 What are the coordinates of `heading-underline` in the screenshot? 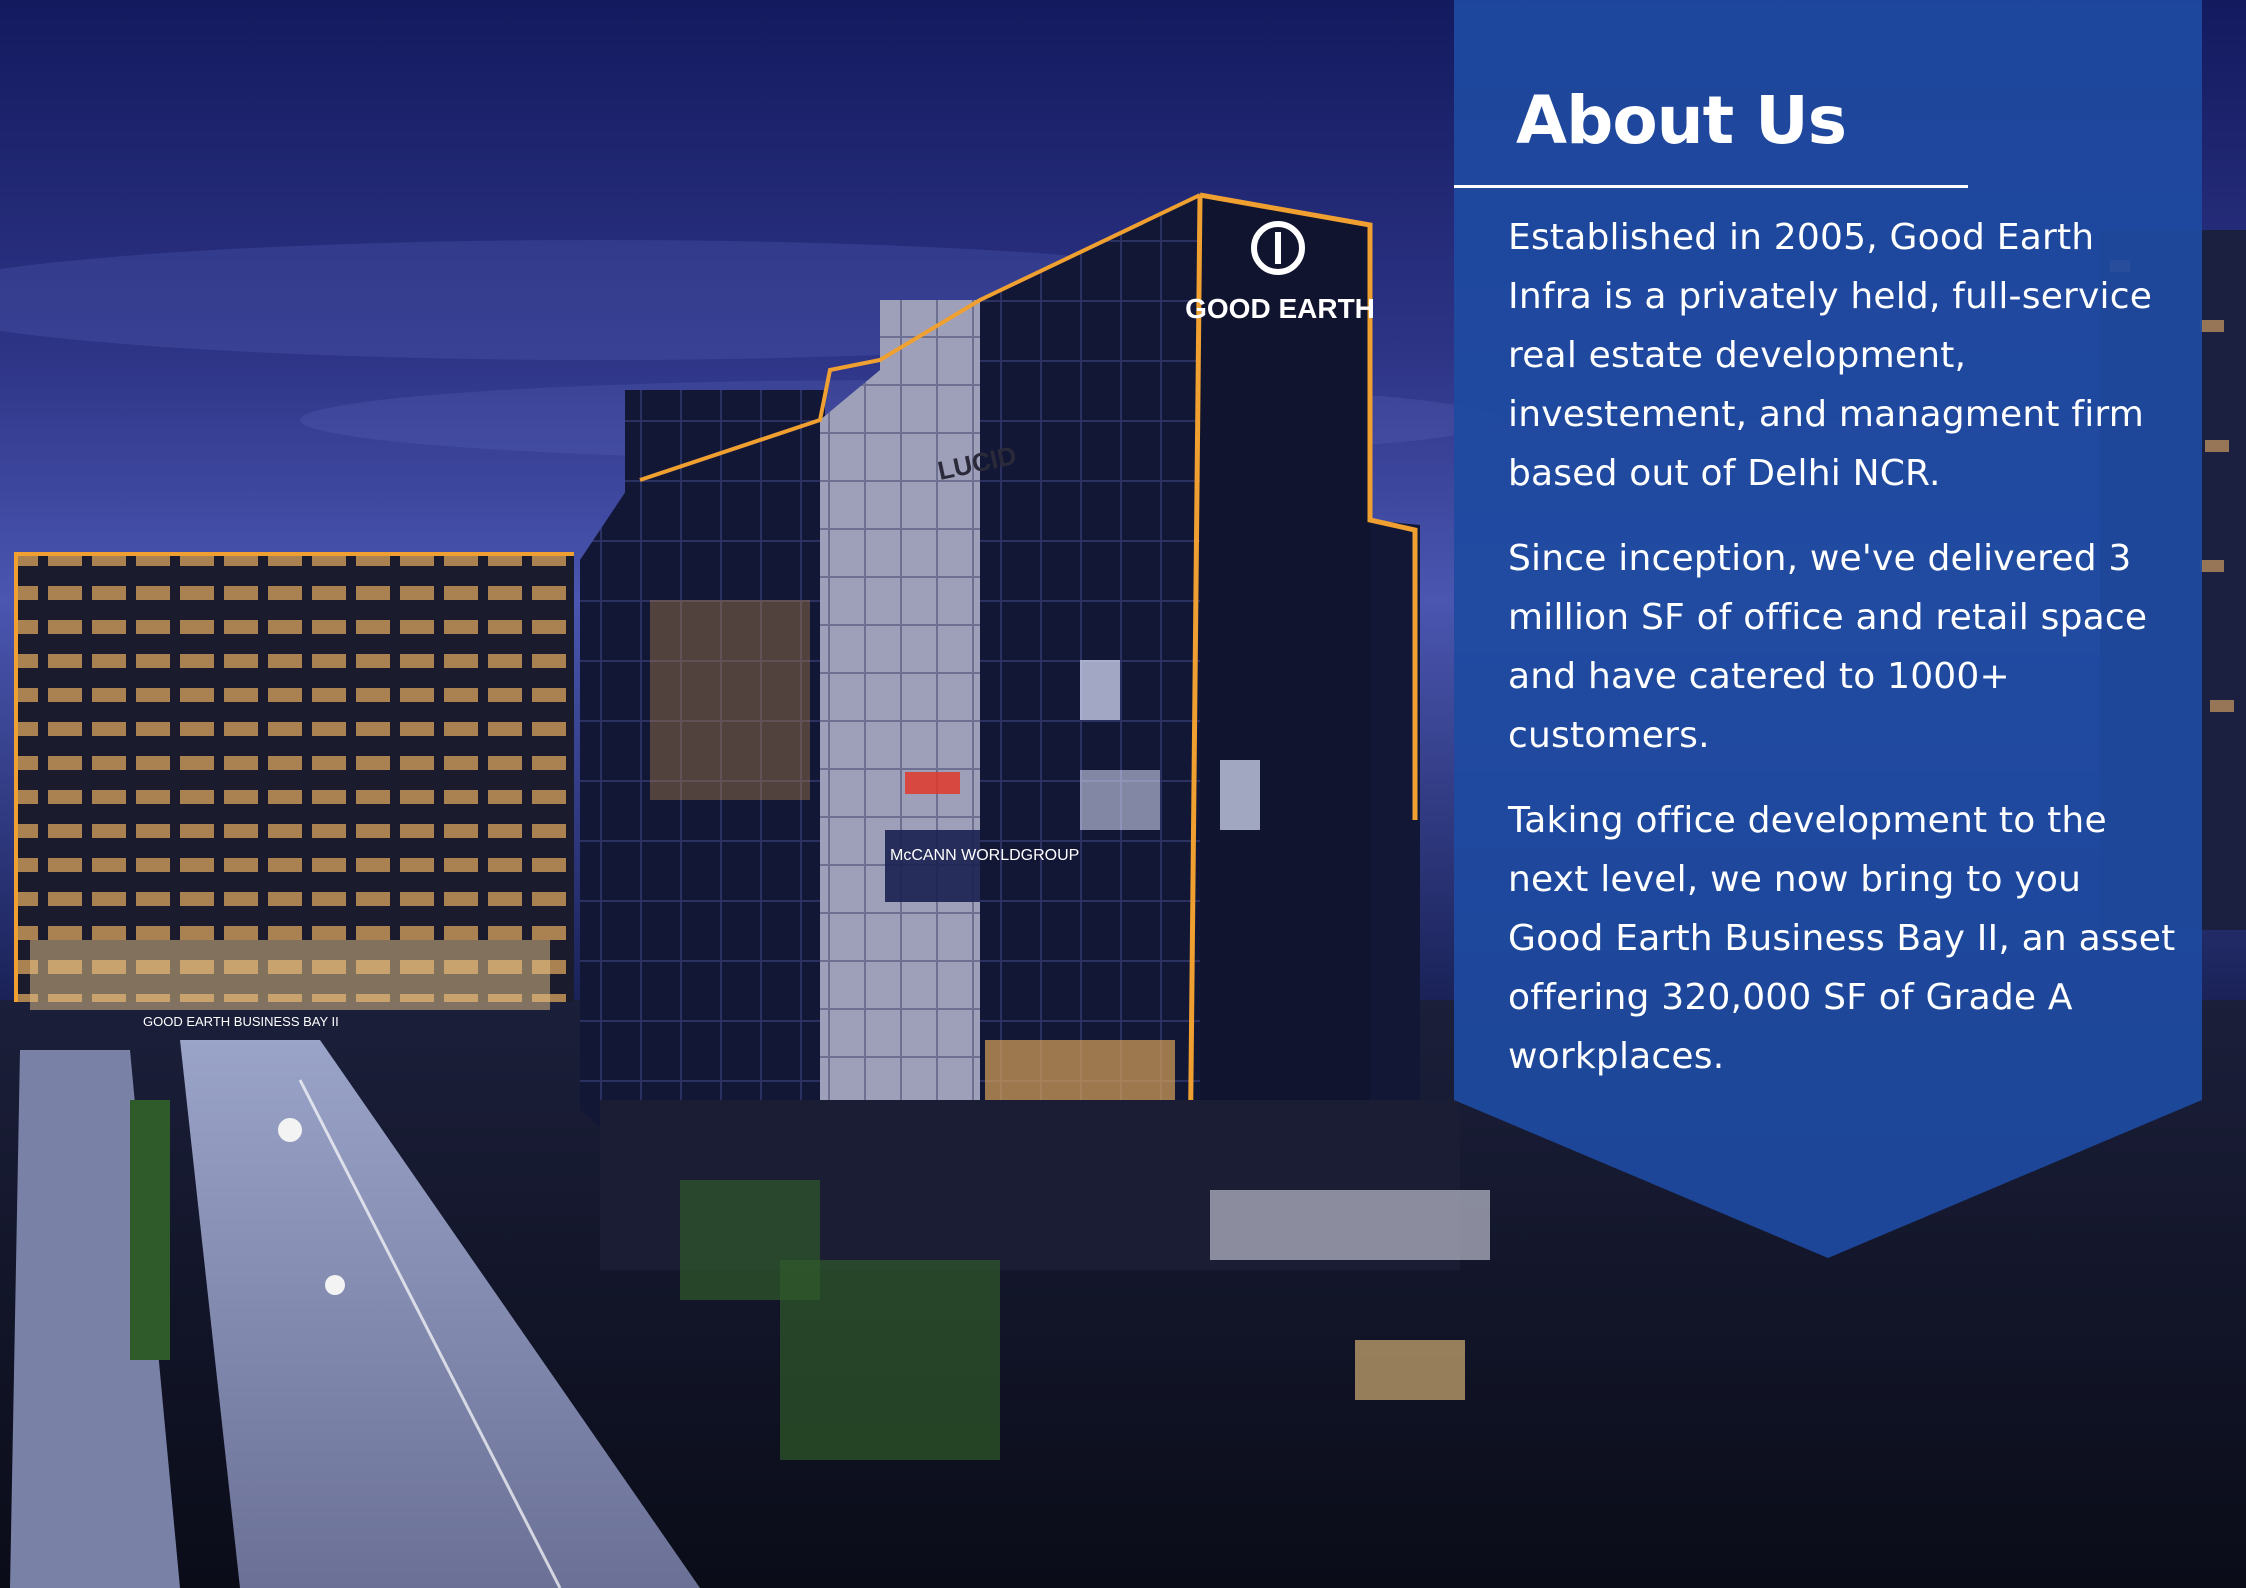 It's located at (1711, 186).